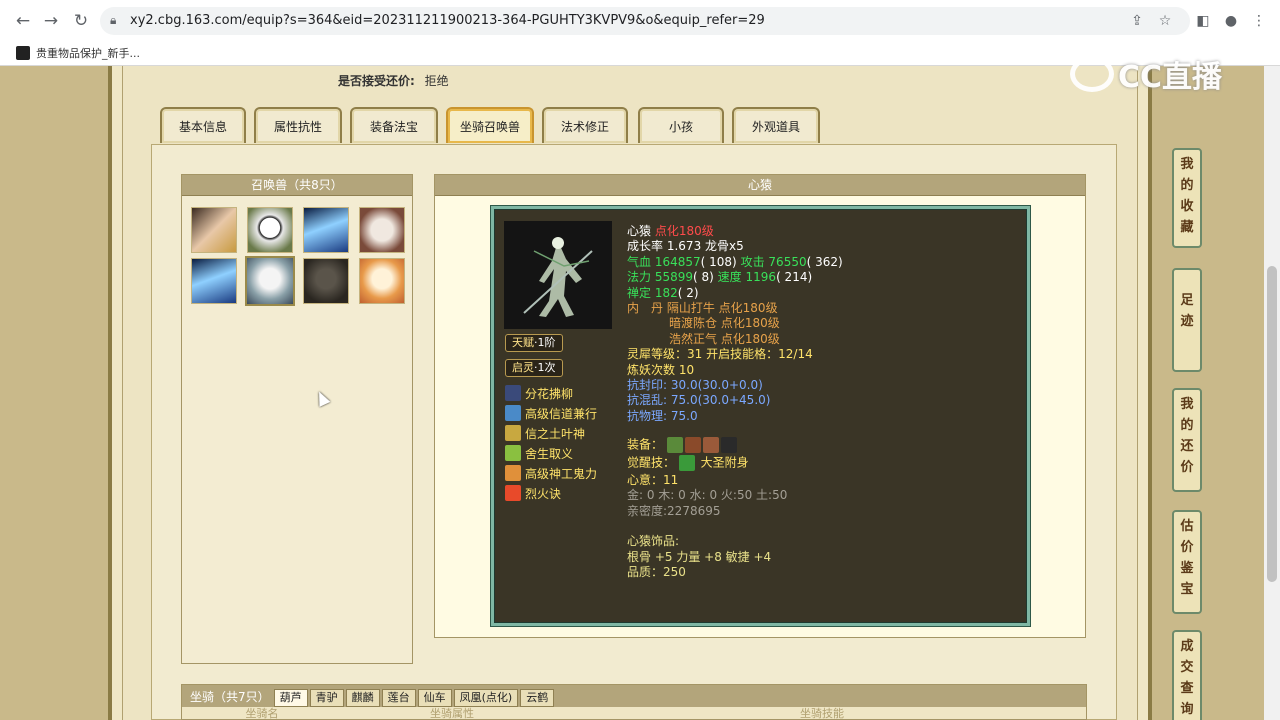 Image resolution: width=1280 pixels, height=720 pixels. What do you see at coordinates (434, 698) in the screenshot?
I see `mount-tab: 仙车` at bounding box center [434, 698].